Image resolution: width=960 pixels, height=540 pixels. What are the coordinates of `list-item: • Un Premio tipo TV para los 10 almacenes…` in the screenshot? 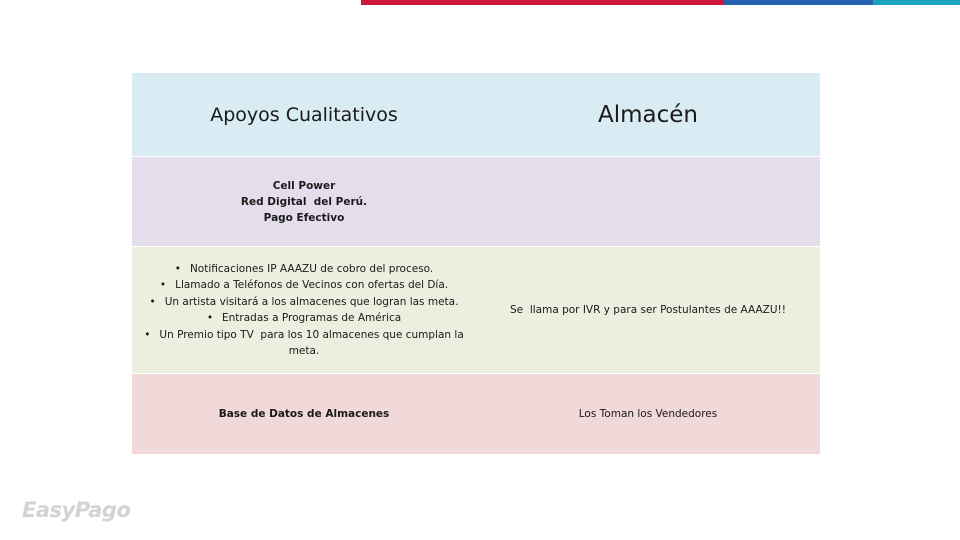 It's located at (304, 343).